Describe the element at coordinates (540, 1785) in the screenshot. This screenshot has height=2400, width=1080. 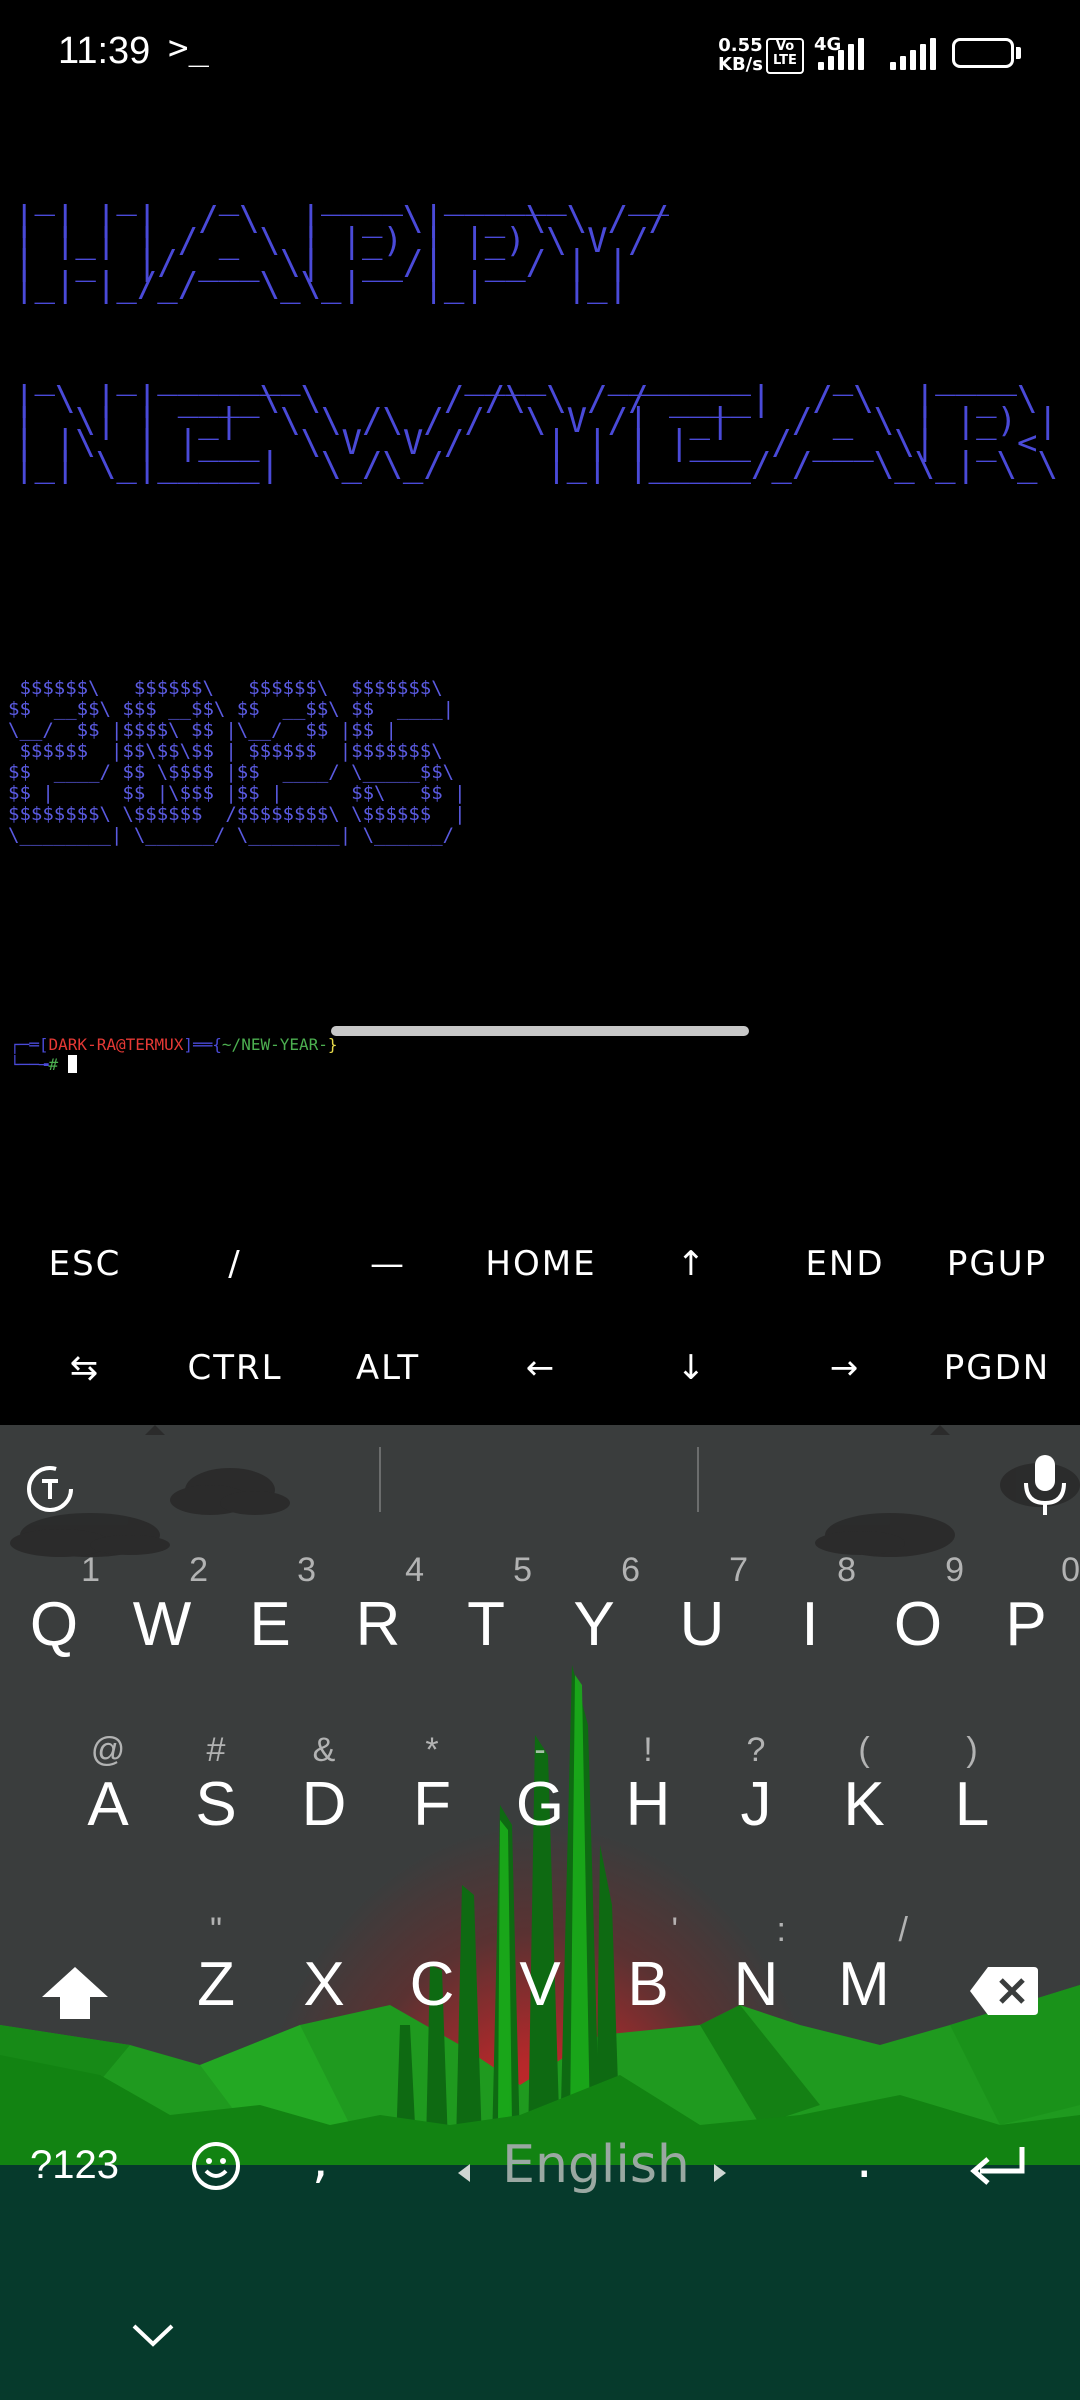
I see `key-g: -G` at that location.